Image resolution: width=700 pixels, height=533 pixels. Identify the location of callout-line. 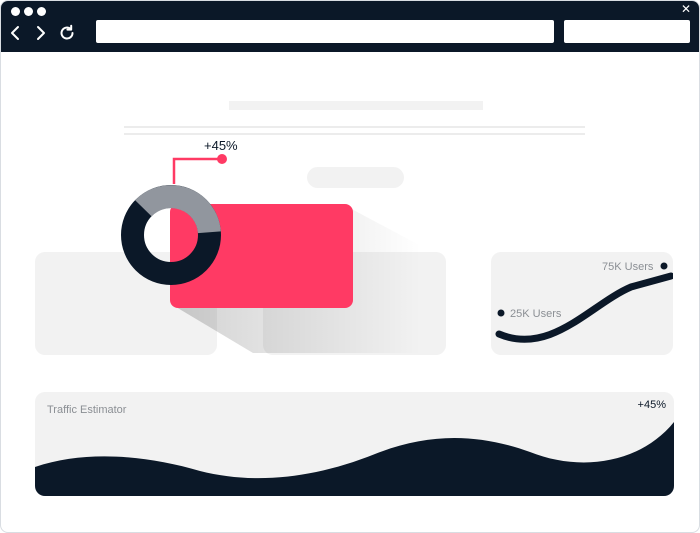
(199, 169).